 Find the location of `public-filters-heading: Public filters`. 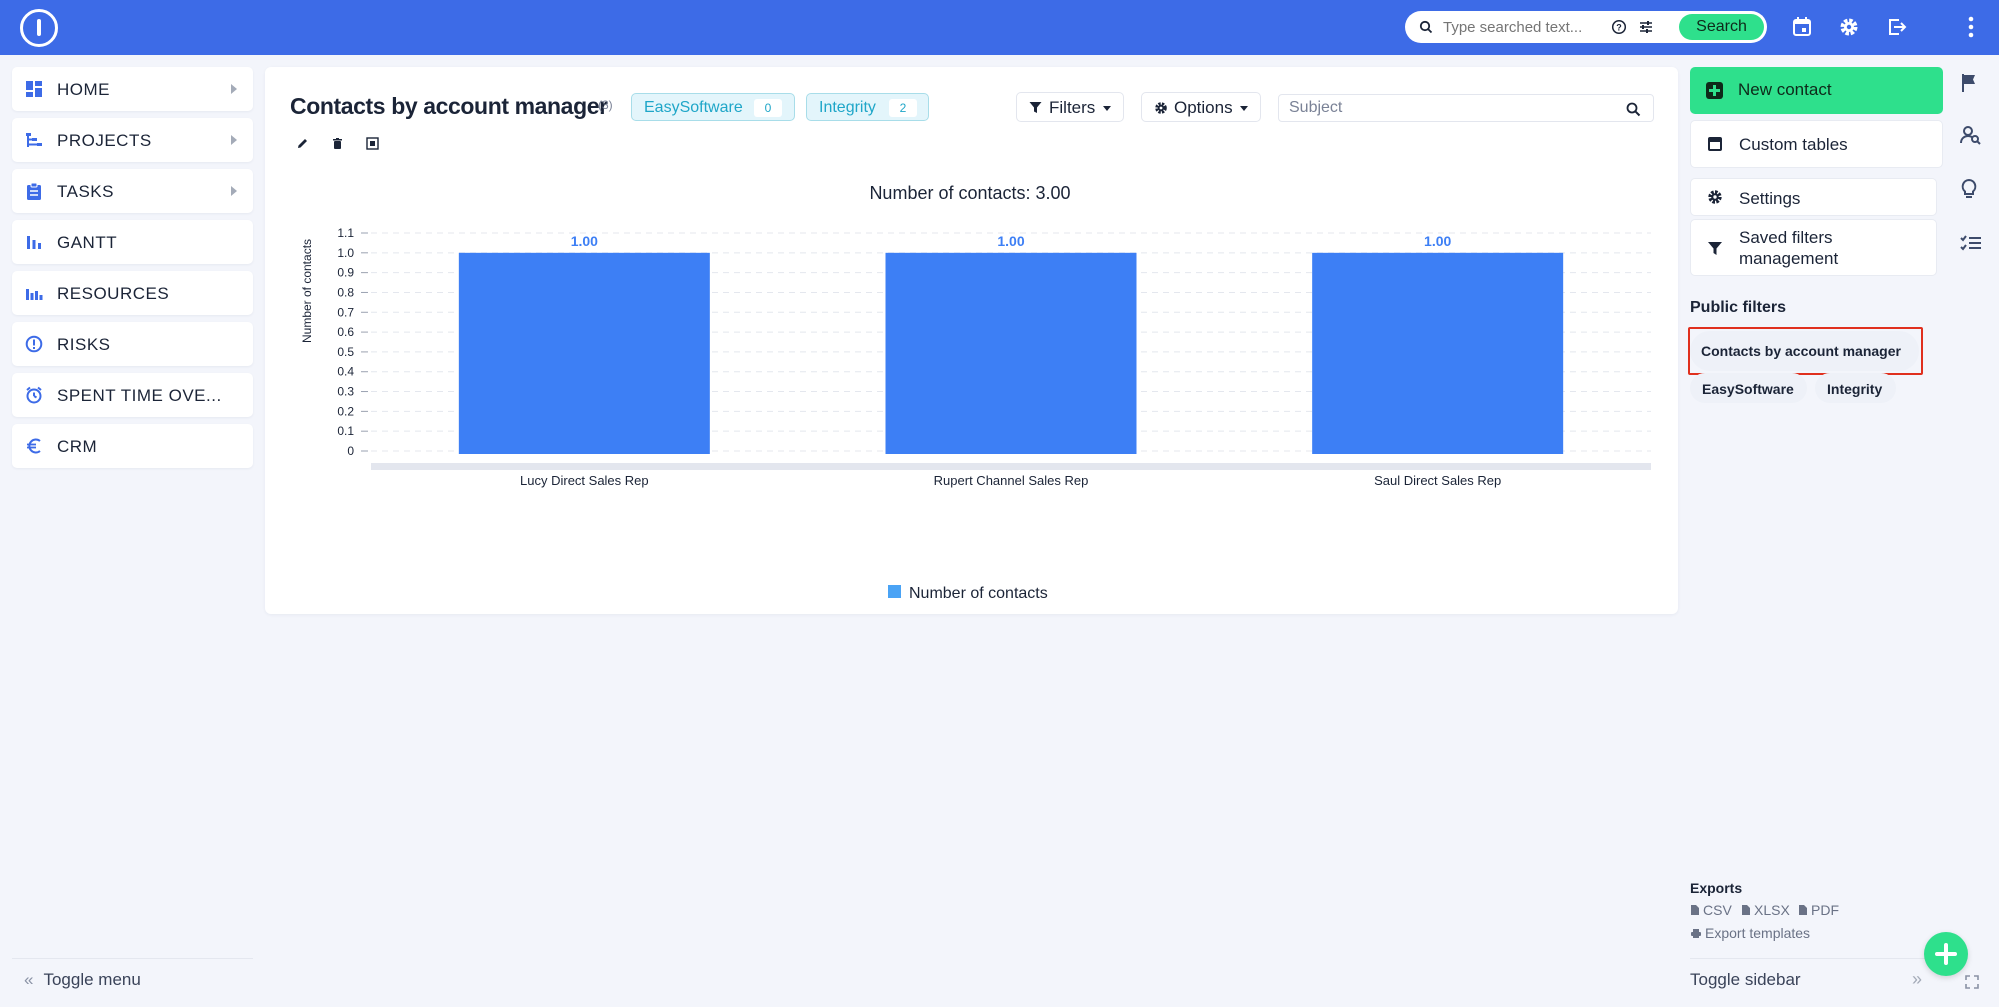

public-filters-heading: Public filters is located at coordinates (1738, 307).